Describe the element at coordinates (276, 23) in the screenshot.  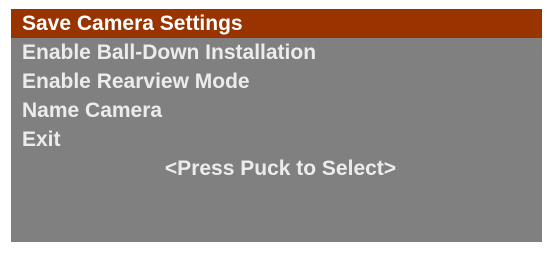
I see `menu-item-save-camera-settings: Save Camera Settings` at that location.